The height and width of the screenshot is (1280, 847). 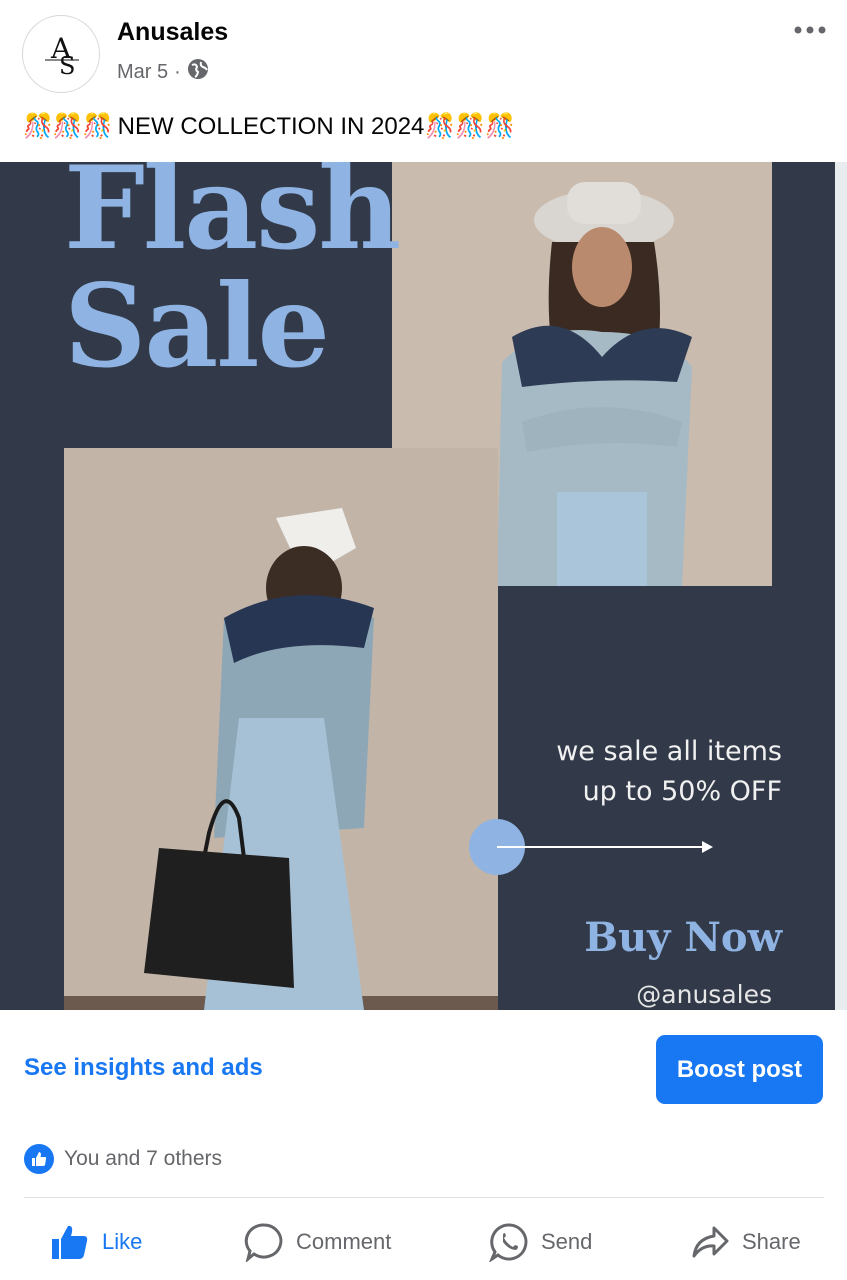 I want to click on post-date: Mar 5, so click(x=142, y=72).